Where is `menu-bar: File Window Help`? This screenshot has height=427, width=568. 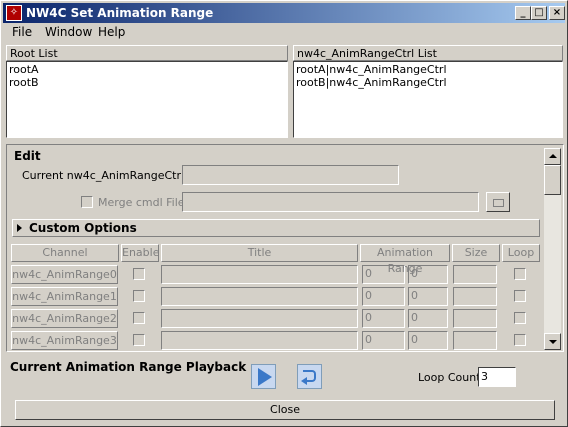
menu-bar: File Window Help is located at coordinates (284, 32).